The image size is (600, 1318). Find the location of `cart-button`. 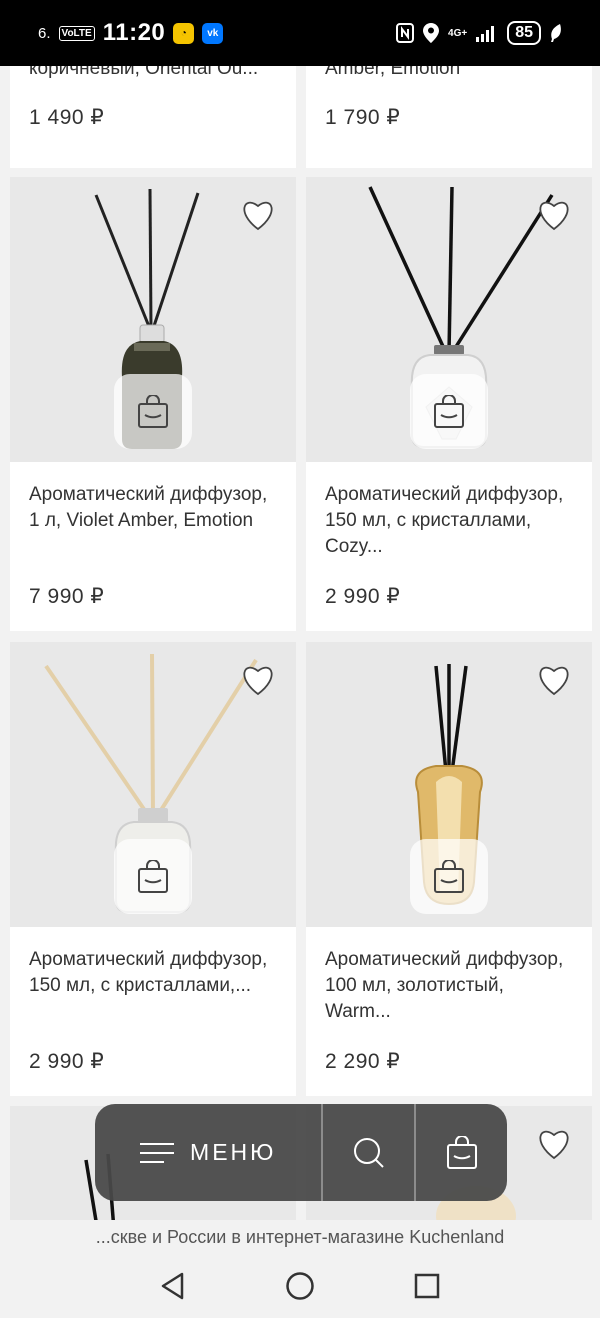

cart-button is located at coordinates (461, 1152).